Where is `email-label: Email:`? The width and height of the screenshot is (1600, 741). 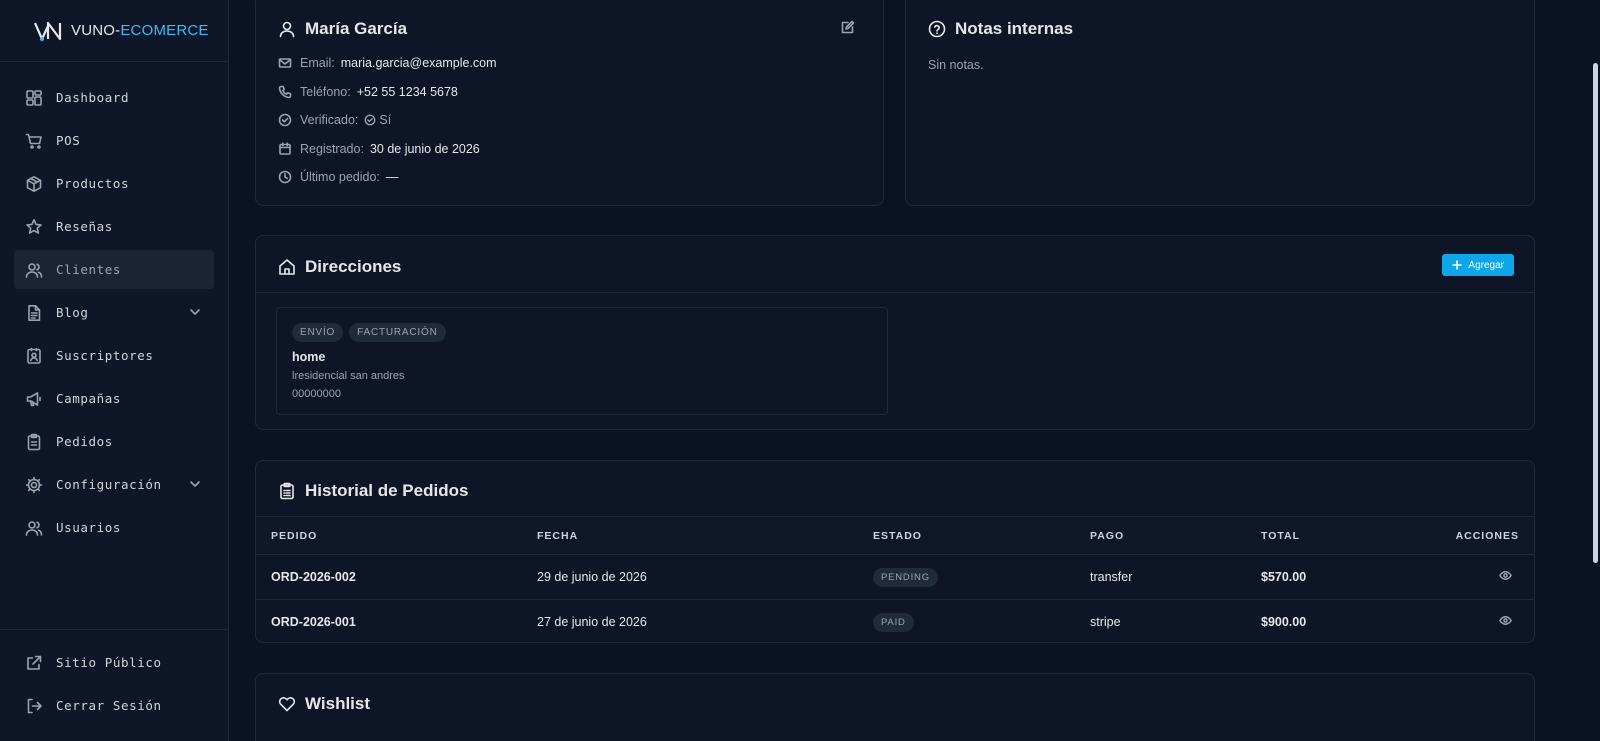 email-label: Email: is located at coordinates (317, 63).